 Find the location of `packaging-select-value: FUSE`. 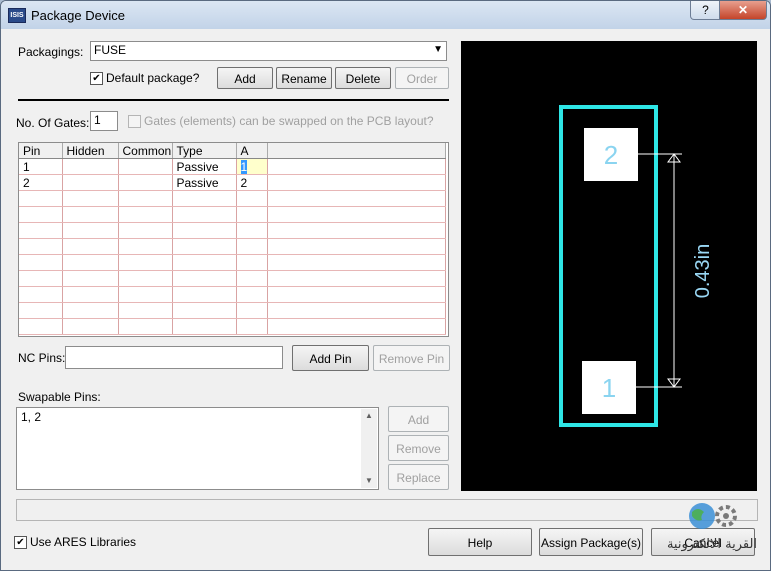

packaging-select-value: FUSE is located at coordinates (110, 50).